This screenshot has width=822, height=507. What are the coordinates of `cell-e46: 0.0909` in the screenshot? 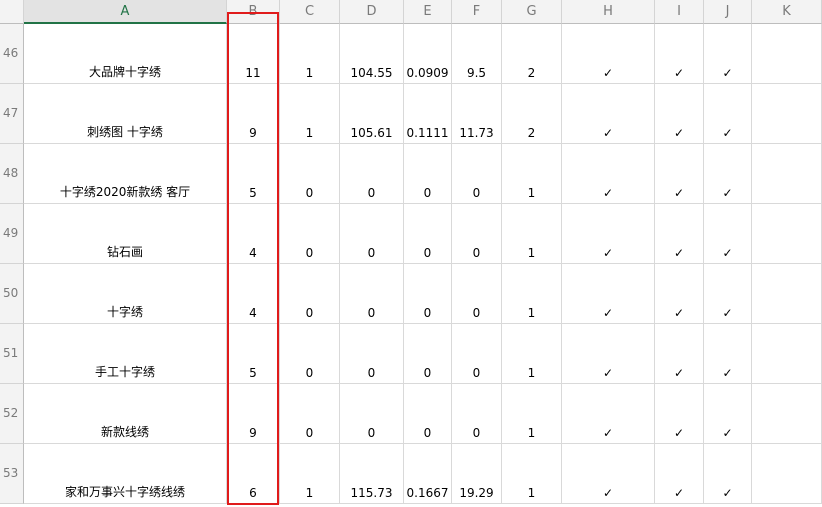 It's located at (428, 54).